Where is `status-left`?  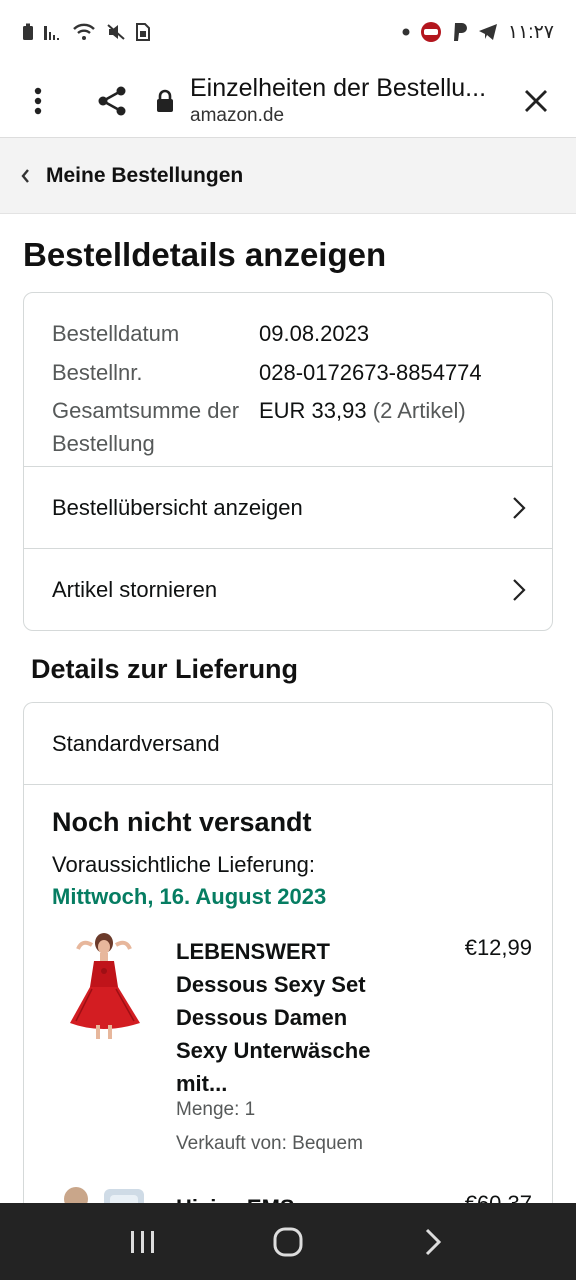 status-left is located at coordinates (86, 32).